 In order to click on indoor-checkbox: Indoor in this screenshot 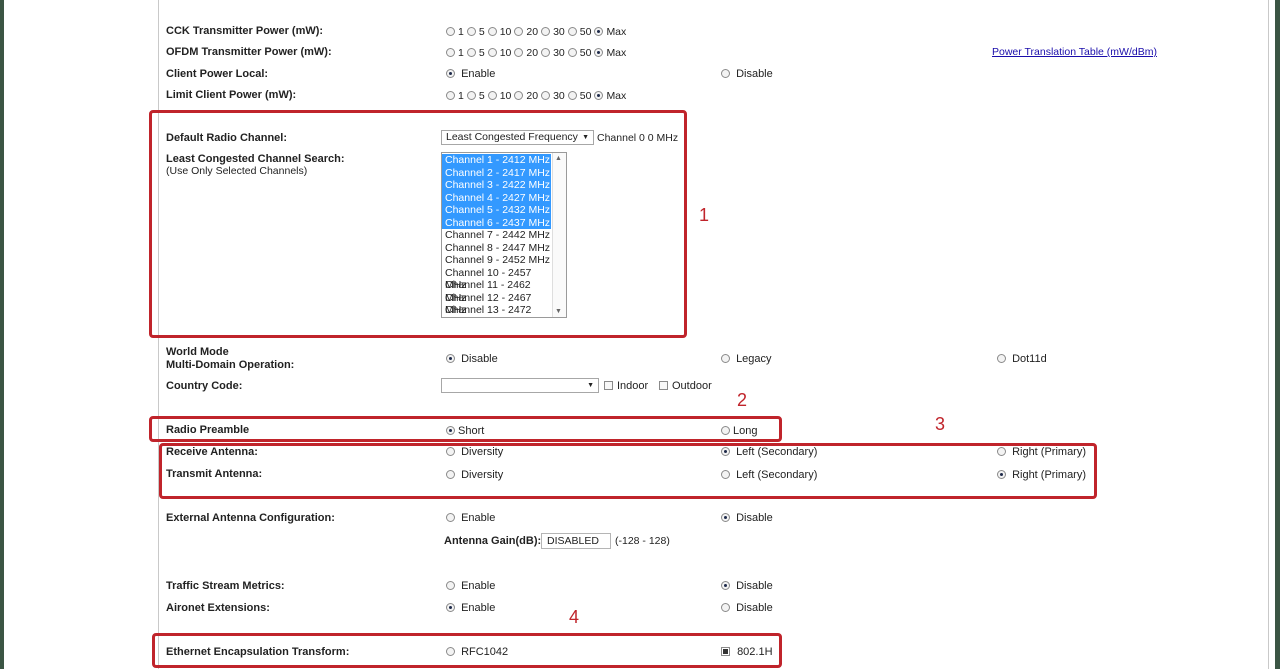, I will do `click(626, 386)`.